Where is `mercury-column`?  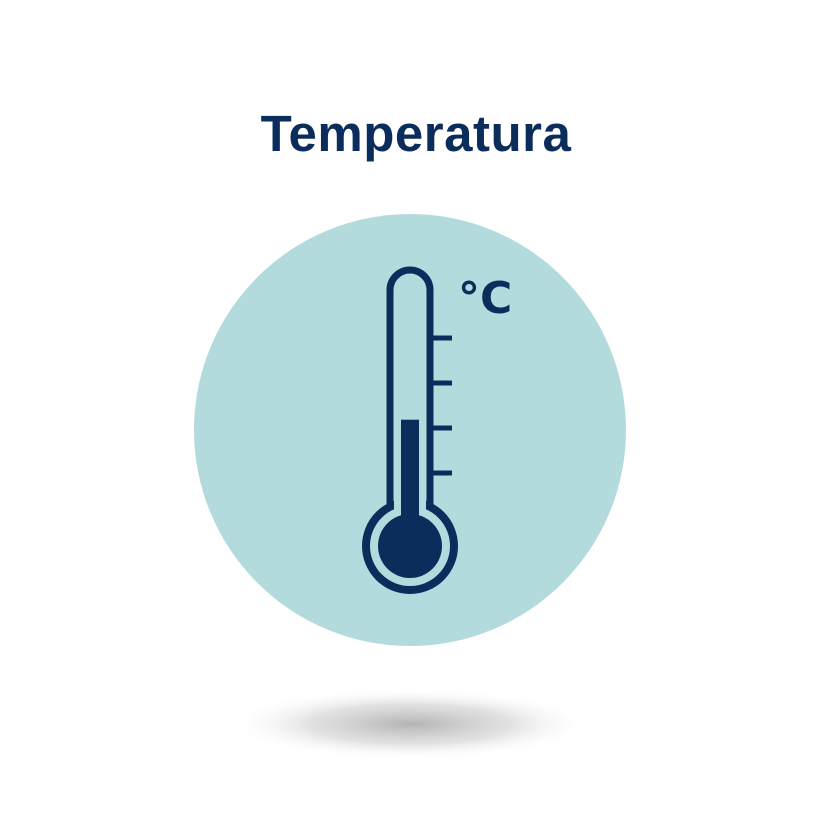 mercury-column is located at coordinates (410, 476).